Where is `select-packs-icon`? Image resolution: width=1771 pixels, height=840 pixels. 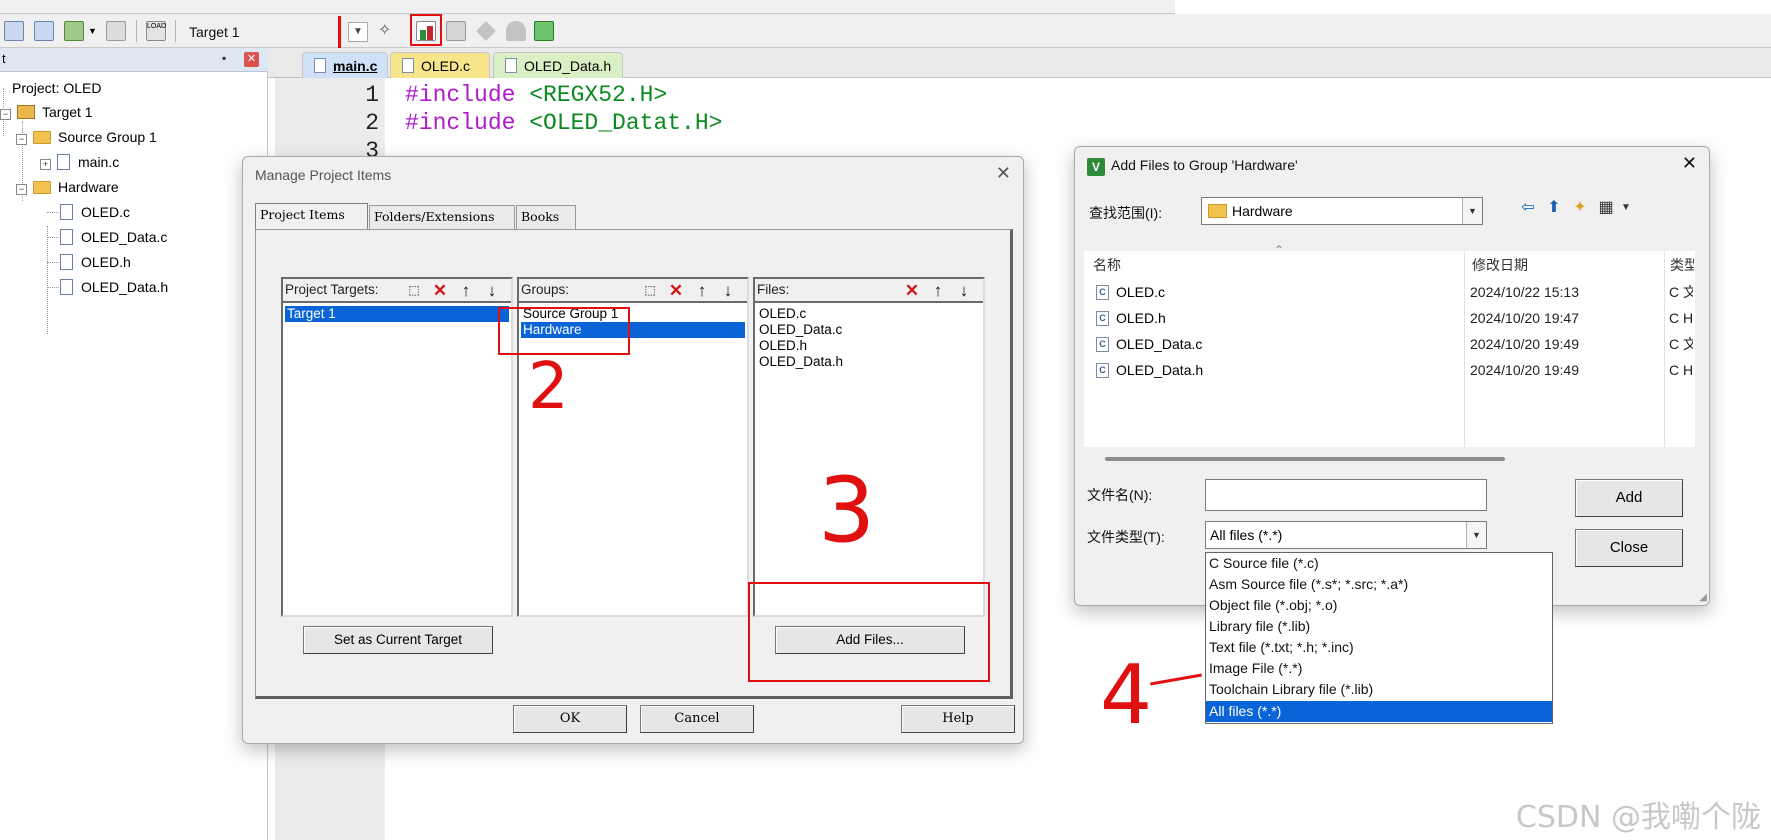
select-packs-icon is located at coordinates (486, 31).